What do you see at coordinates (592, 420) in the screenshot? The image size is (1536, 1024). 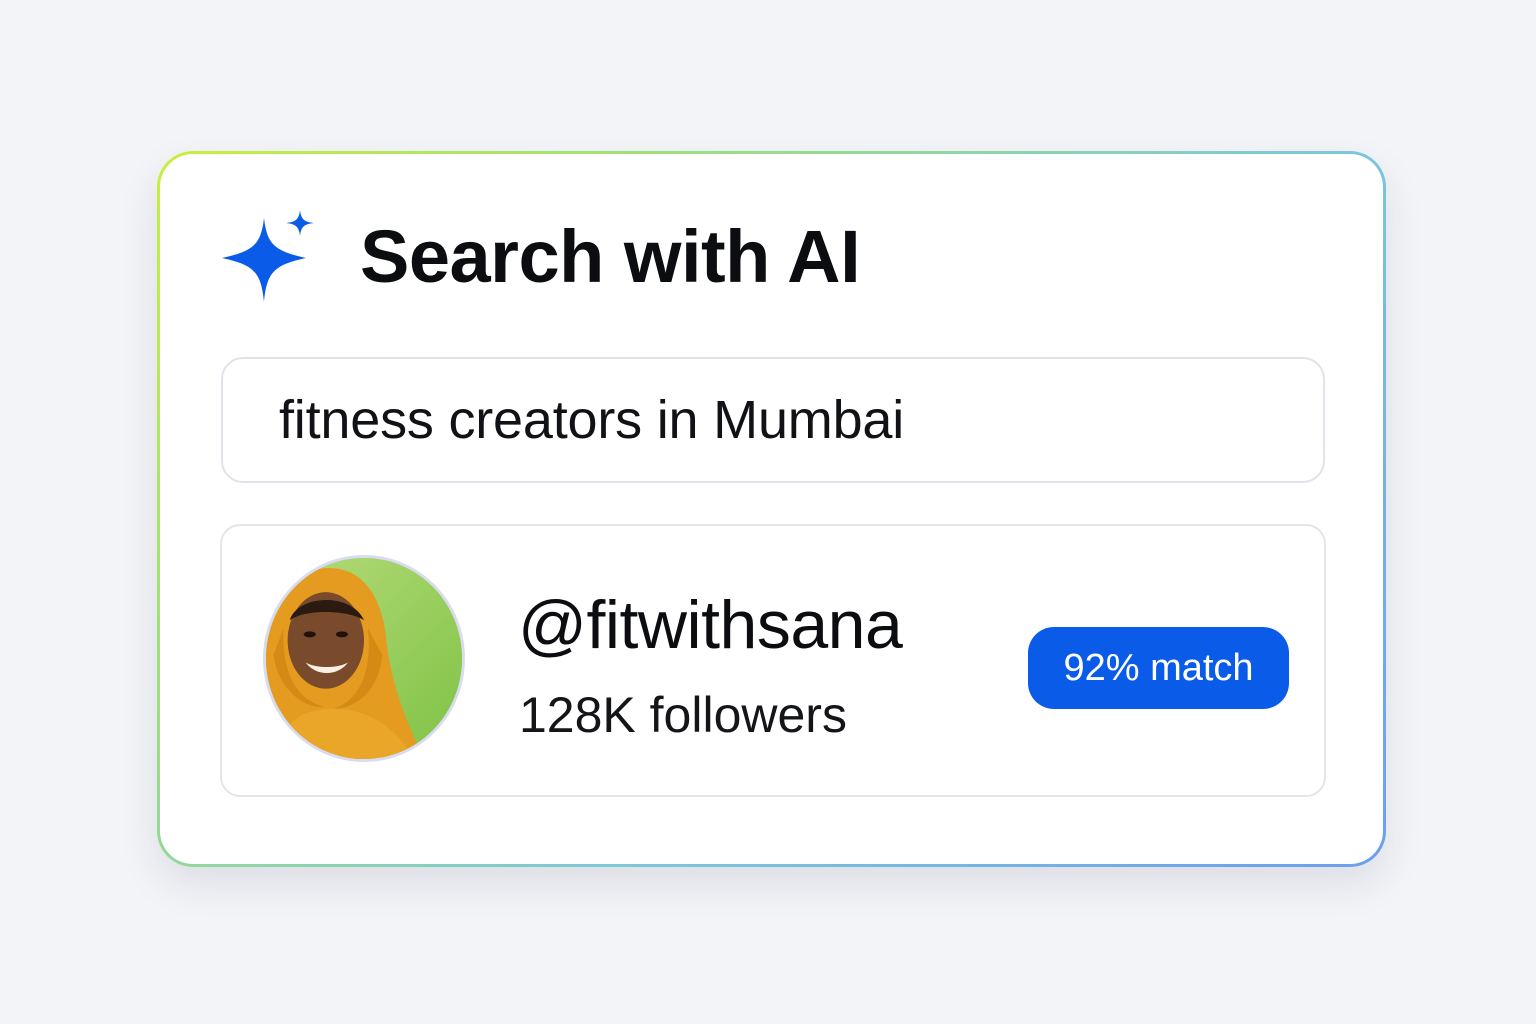 I see `search-query-text: fitness creators in Mumbai` at bounding box center [592, 420].